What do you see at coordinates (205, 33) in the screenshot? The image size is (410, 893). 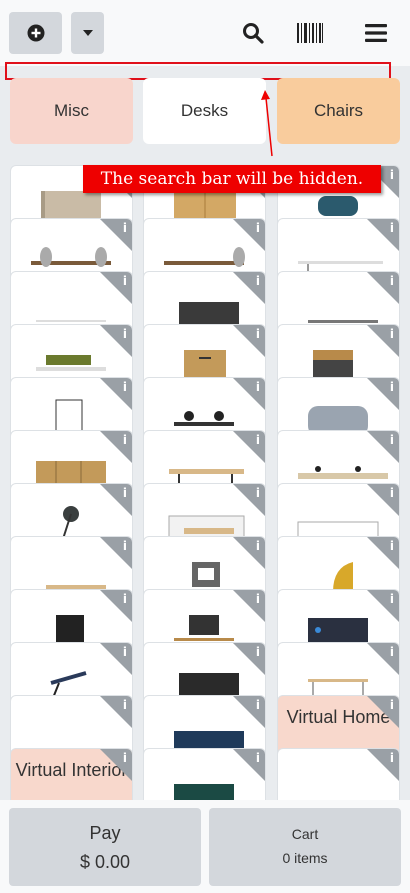 I see `top-toolbar` at bounding box center [205, 33].